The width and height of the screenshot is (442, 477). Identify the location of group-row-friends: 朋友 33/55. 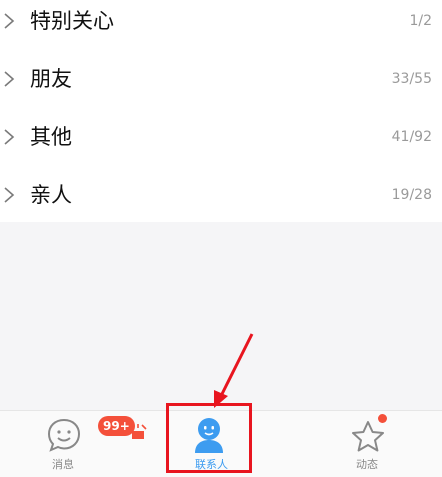
(221, 79).